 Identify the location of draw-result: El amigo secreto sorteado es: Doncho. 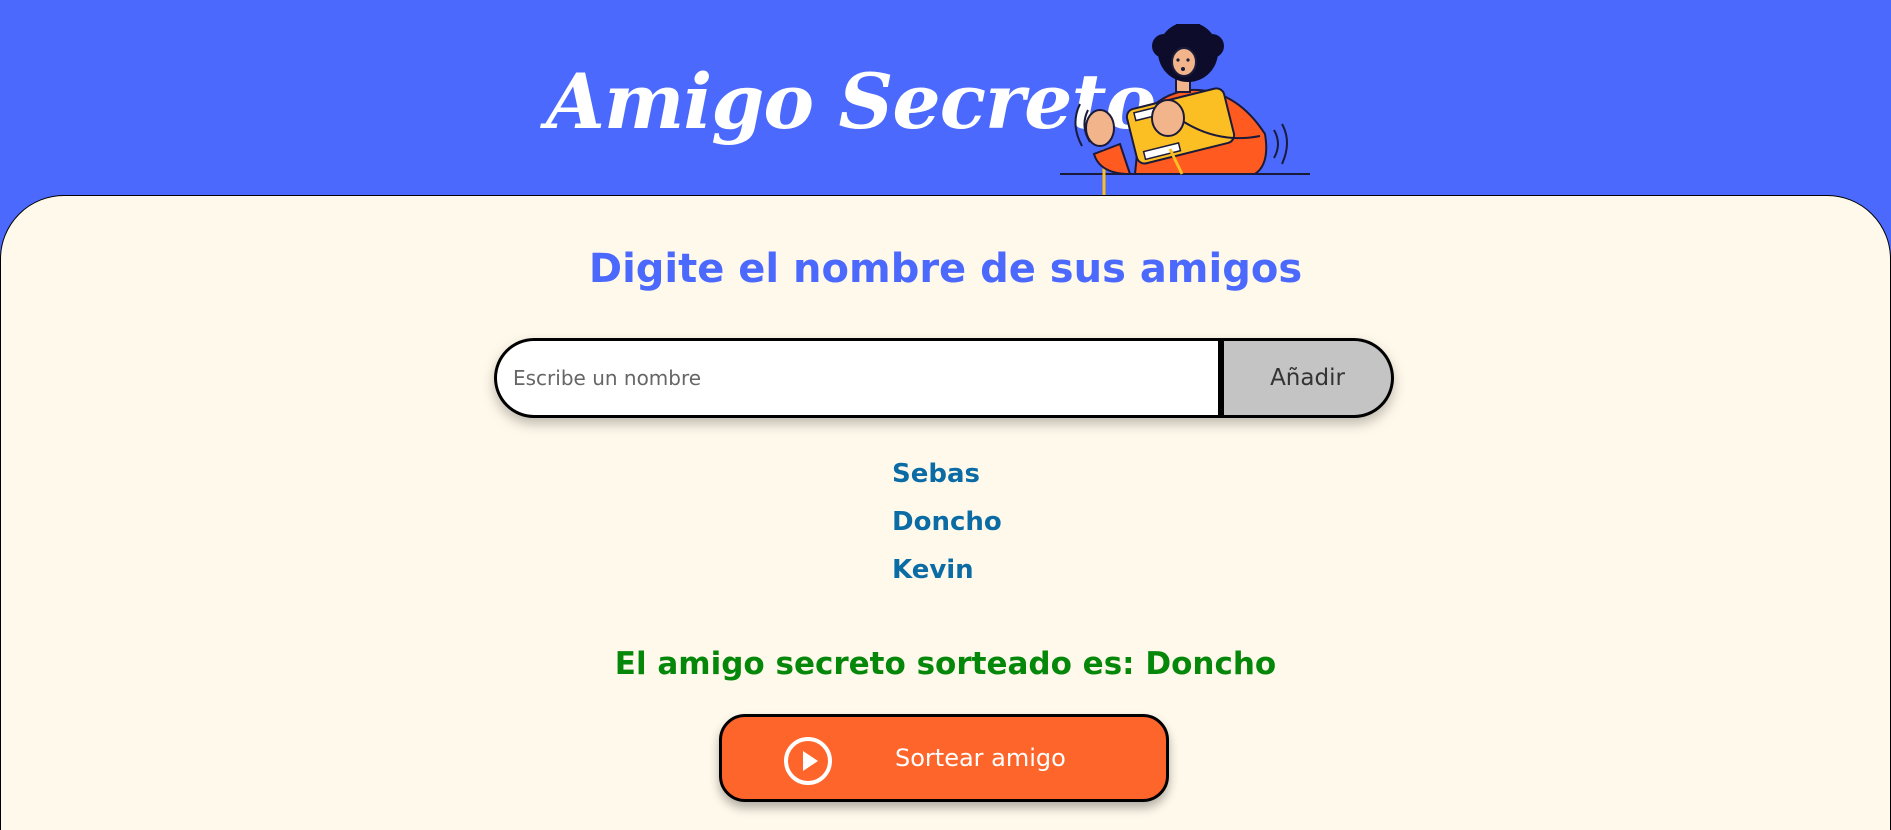
(945, 664).